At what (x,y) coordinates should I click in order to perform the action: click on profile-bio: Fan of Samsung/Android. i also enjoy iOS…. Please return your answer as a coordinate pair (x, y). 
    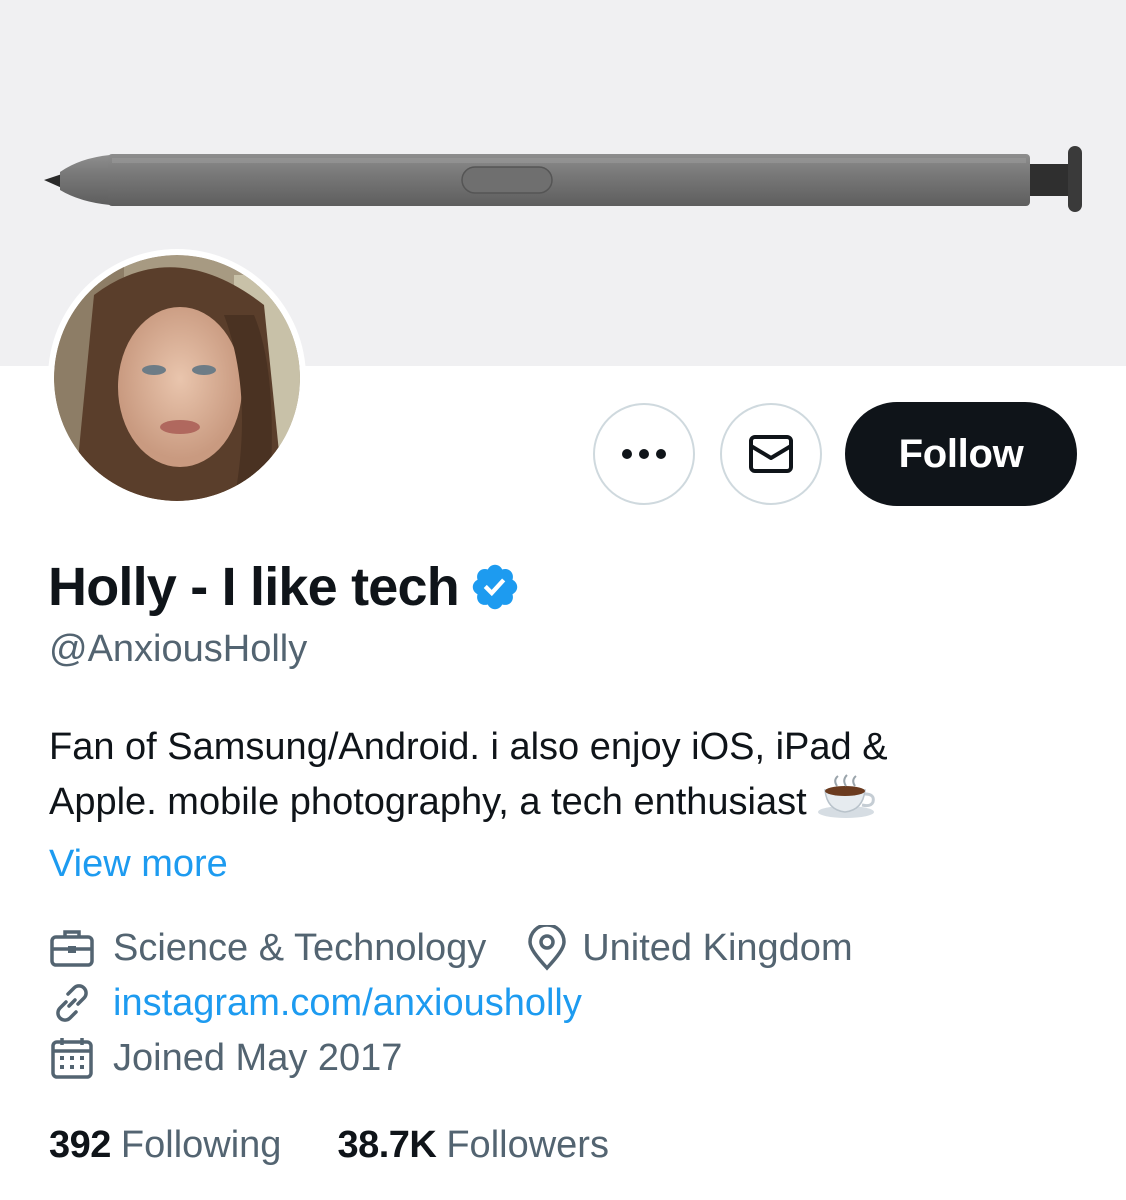
    Looking at the image, I should click on (549, 777).